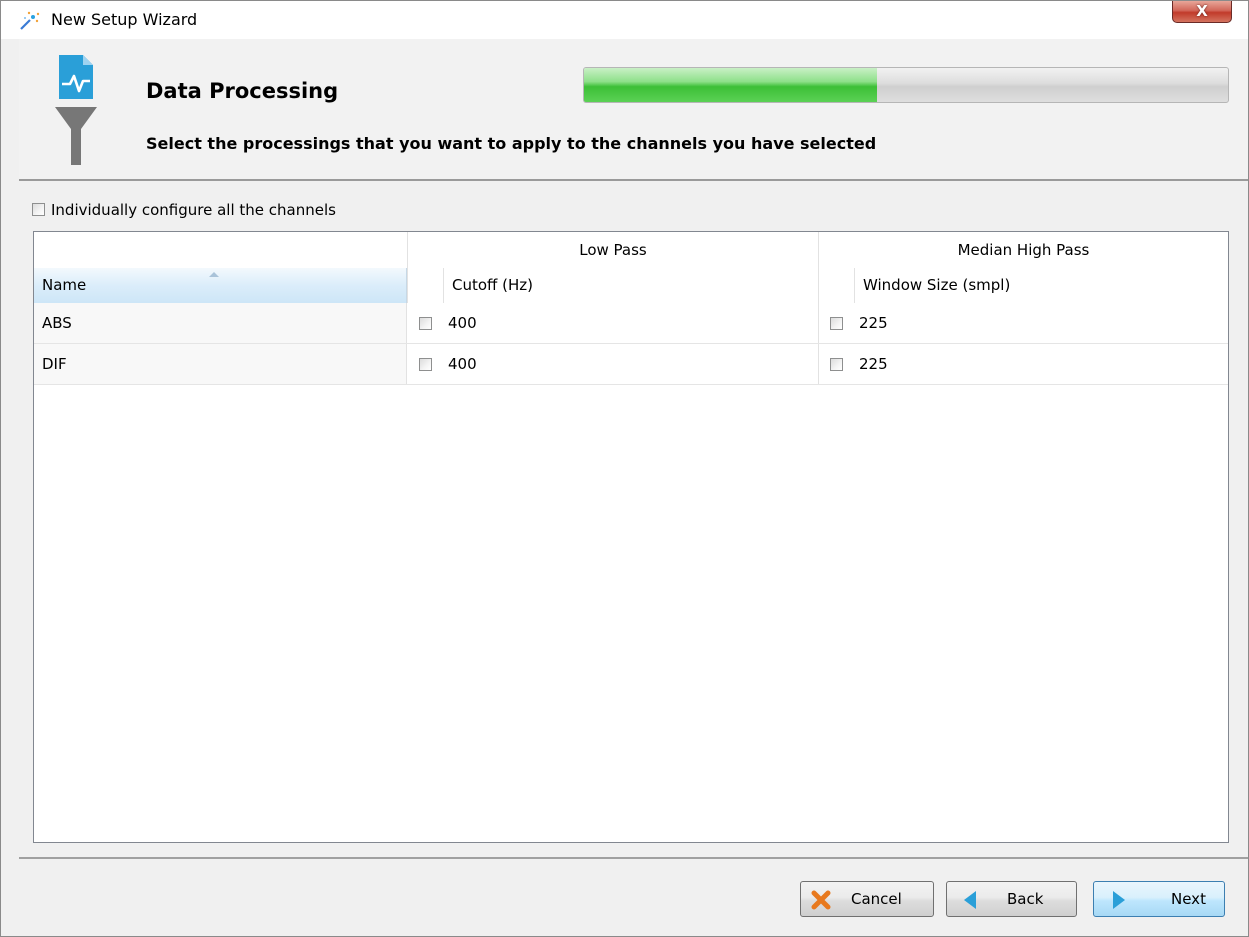 This screenshot has width=1249, height=937. What do you see at coordinates (1023, 250) in the screenshot?
I see `median-high-pass-group-header: Median High Pass` at bounding box center [1023, 250].